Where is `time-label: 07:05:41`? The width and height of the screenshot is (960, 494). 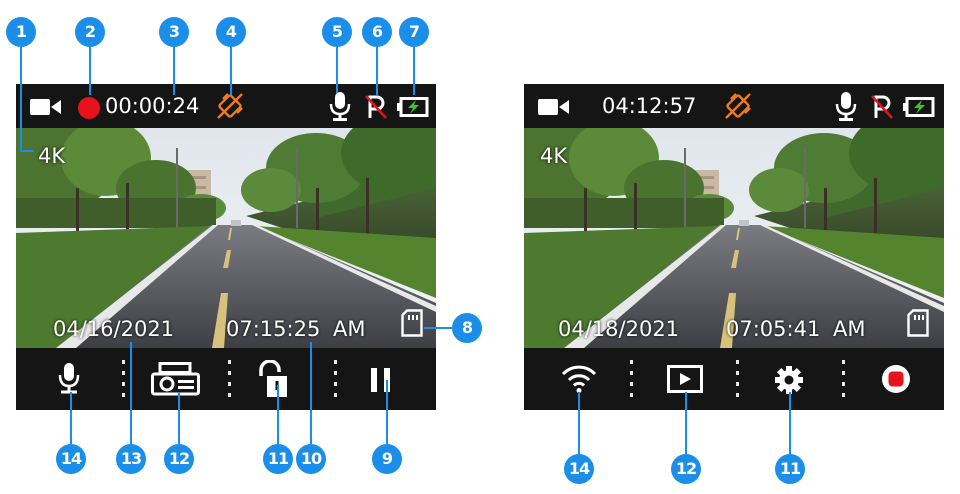
time-label: 07:05:41 is located at coordinates (773, 329).